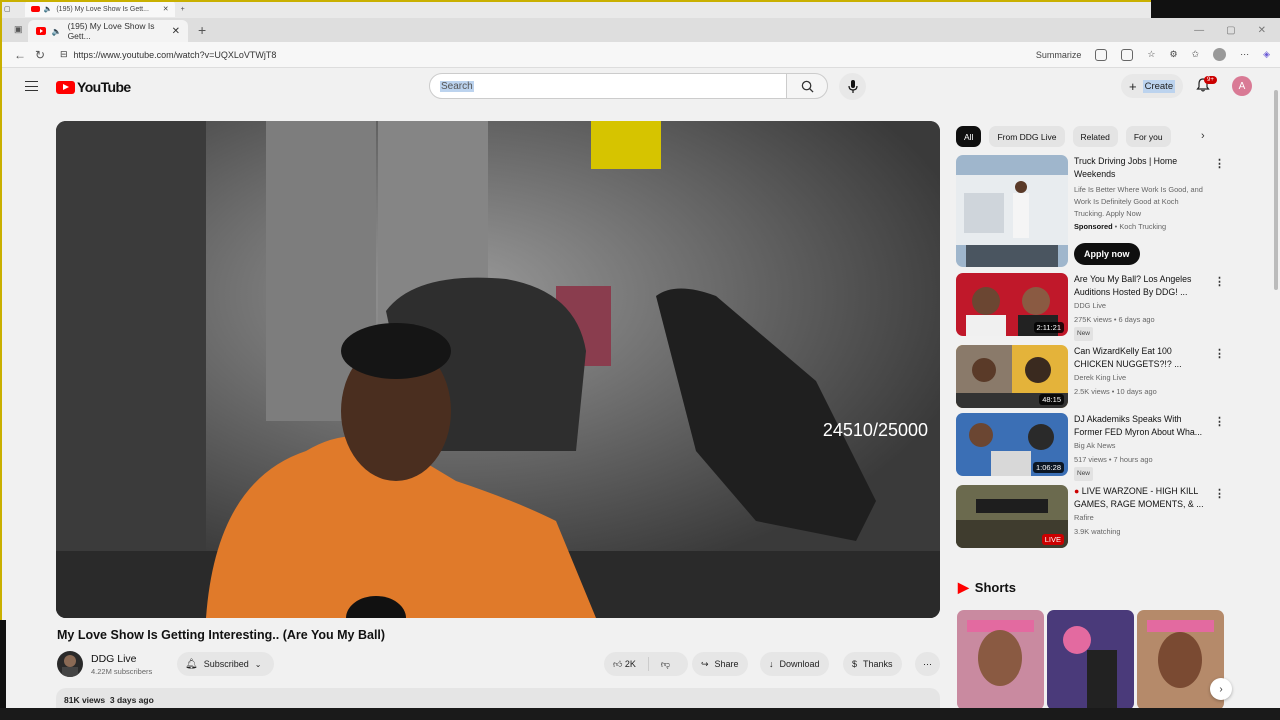  I want to click on outer-tab: 🔈 (195) My Love Show Is Gett... ✕, so click(99, 9).